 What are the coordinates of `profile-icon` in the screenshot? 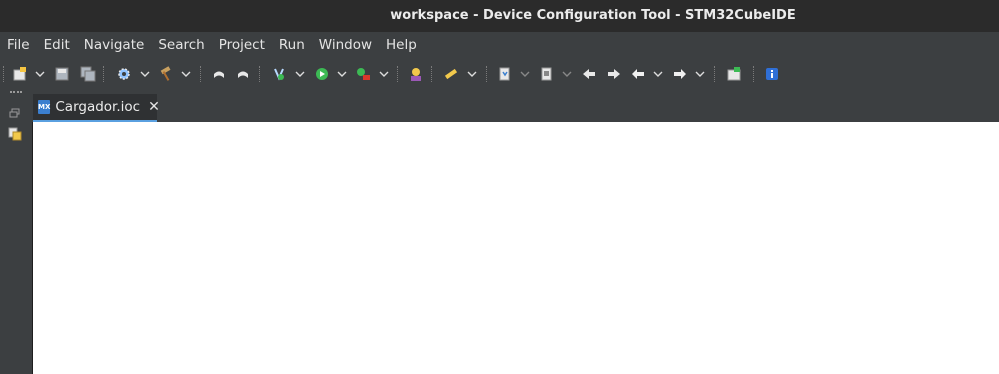 It's located at (416, 74).